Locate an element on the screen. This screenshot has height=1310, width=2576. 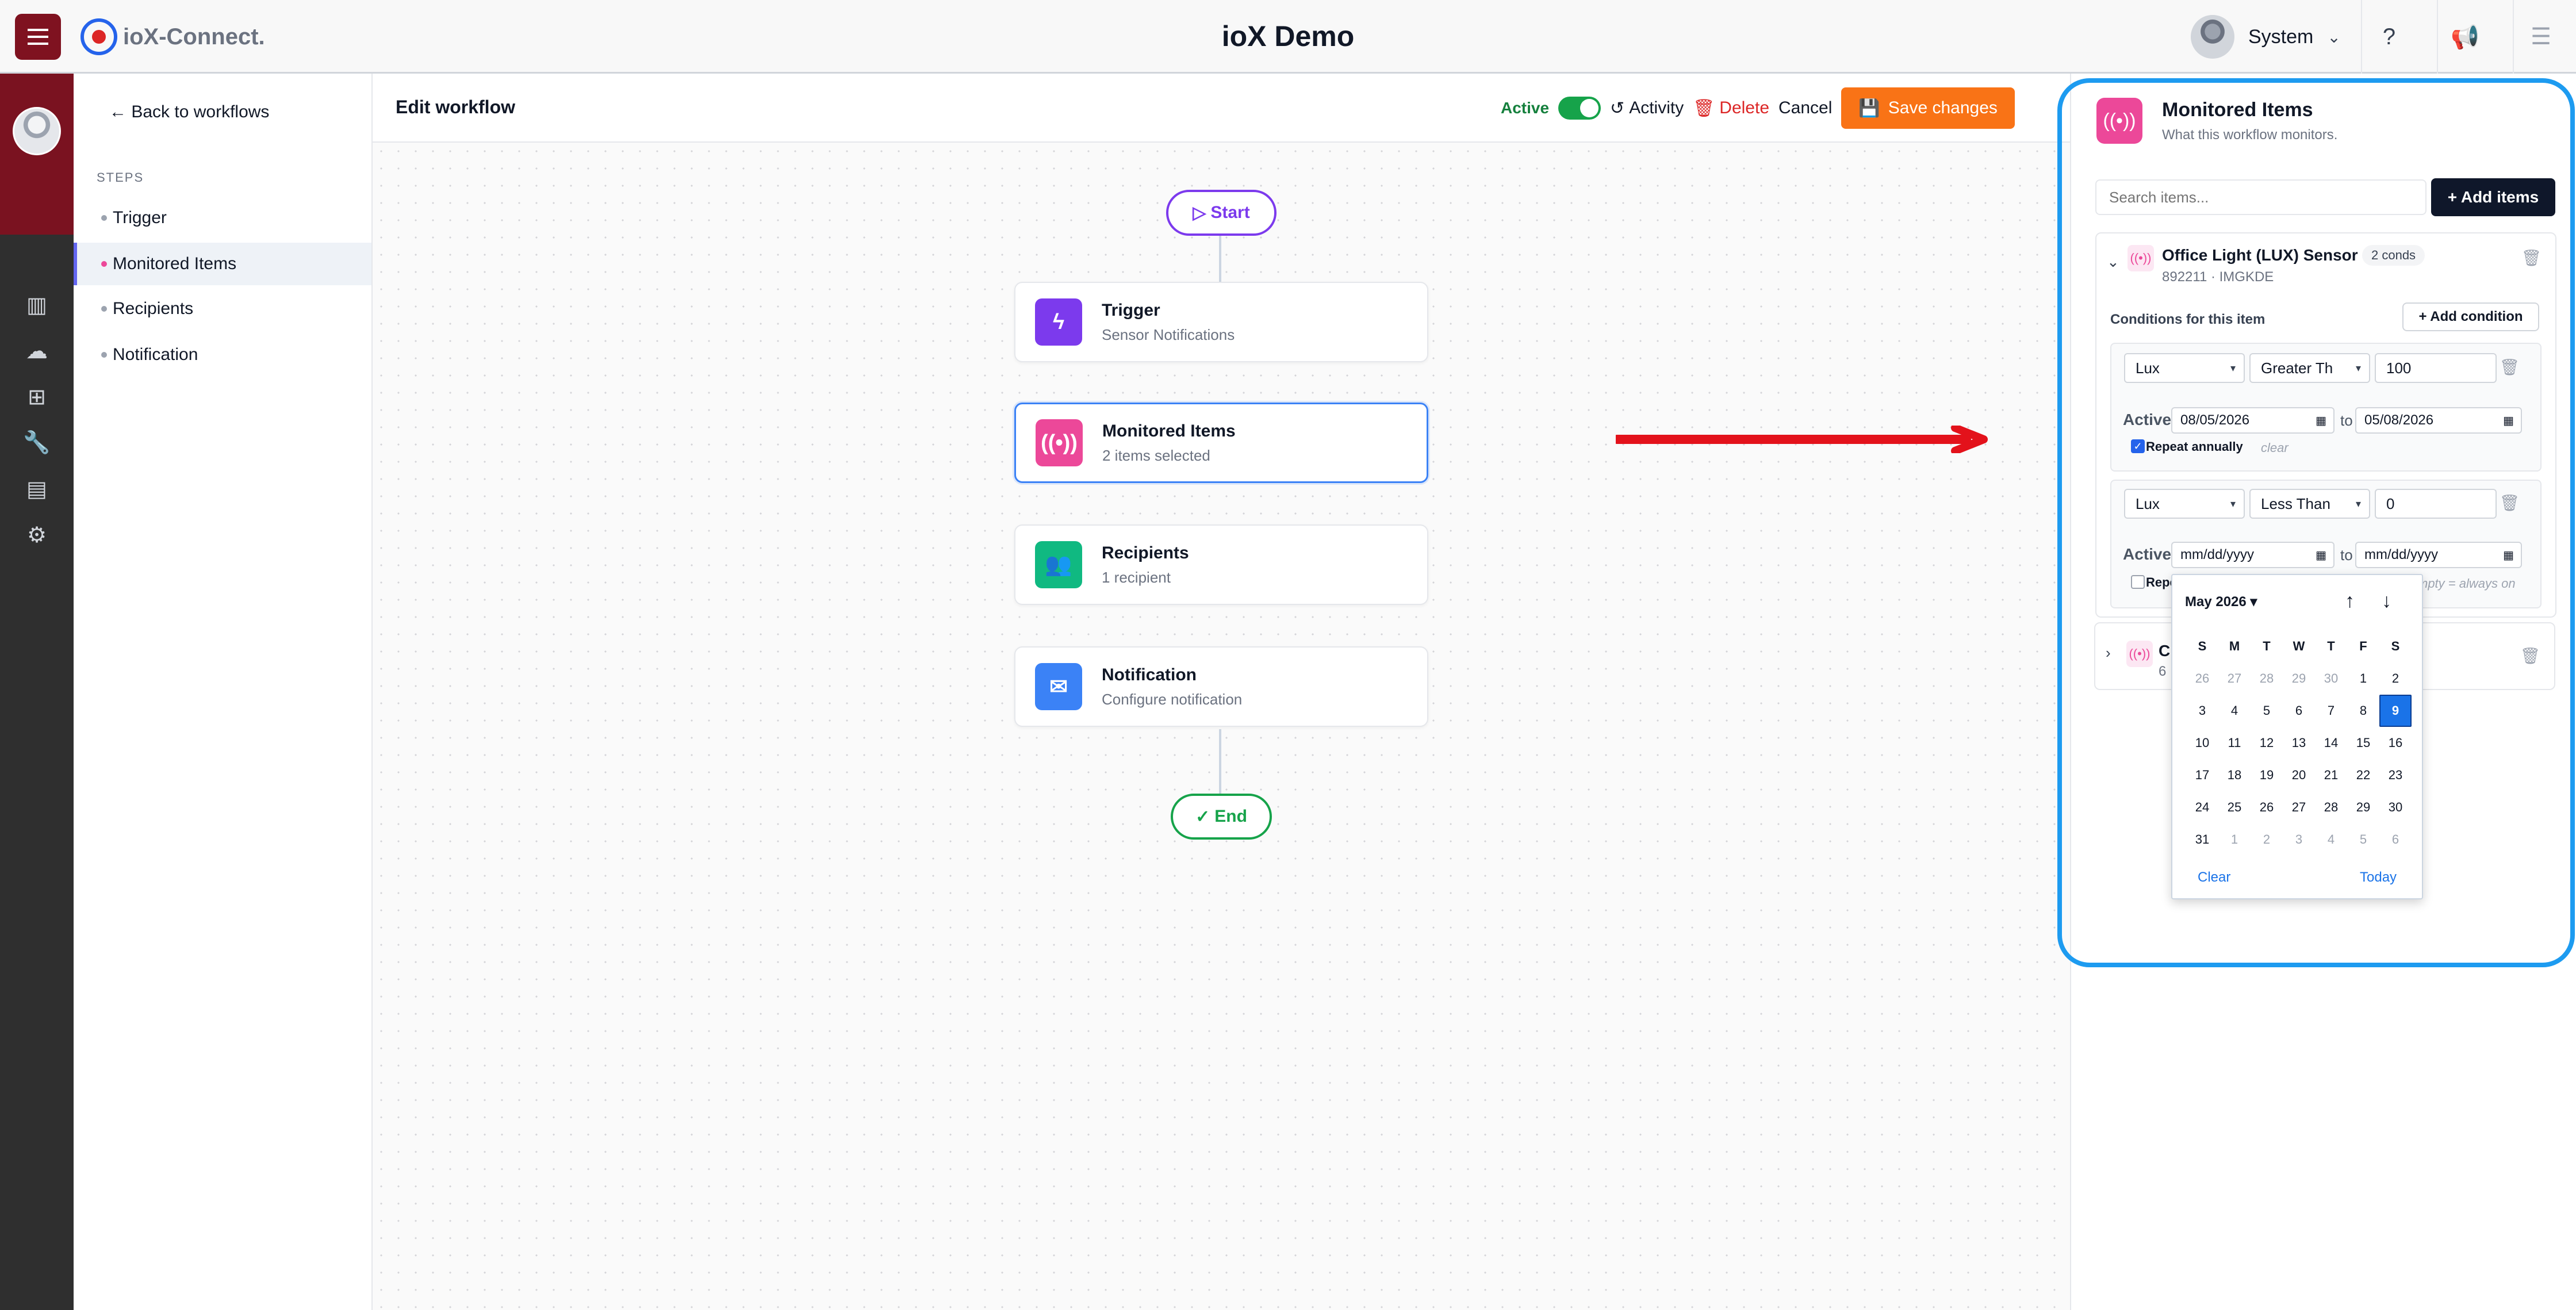
repeat-annually-checkbox: ✓ is located at coordinates (2138, 446).